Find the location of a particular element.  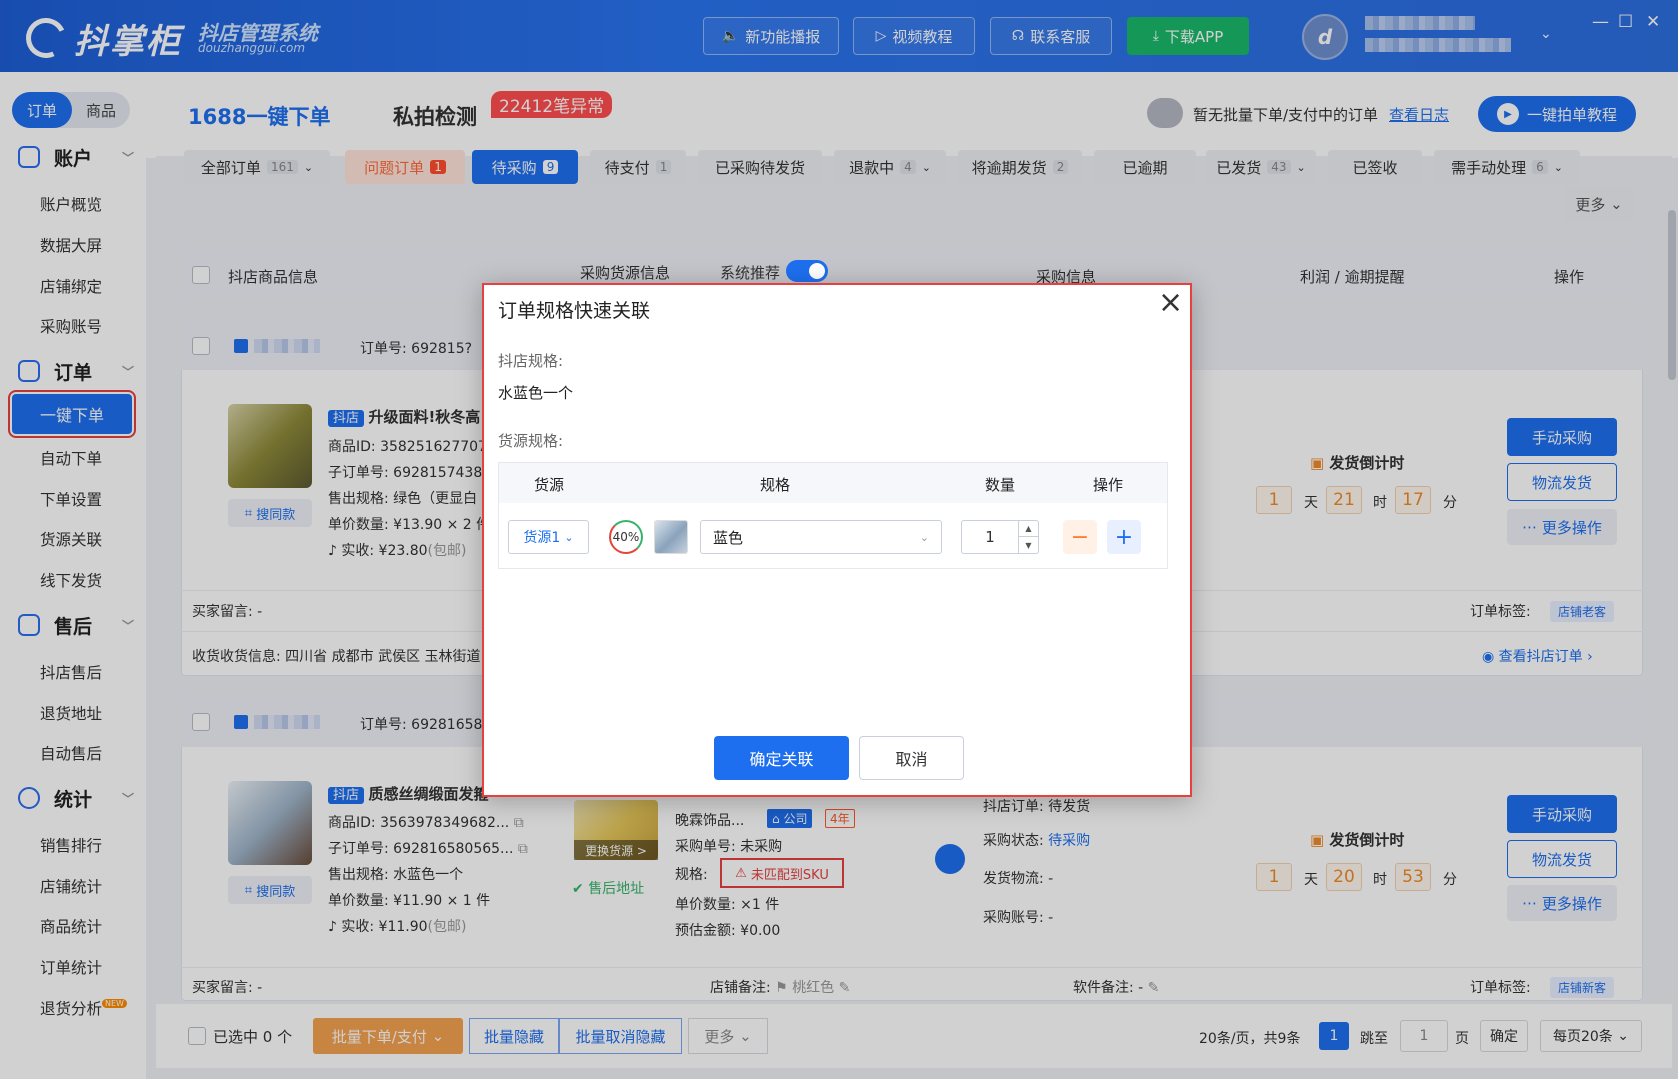

shop-spec-label: 抖店规格: is located at coordinates (531, 361).